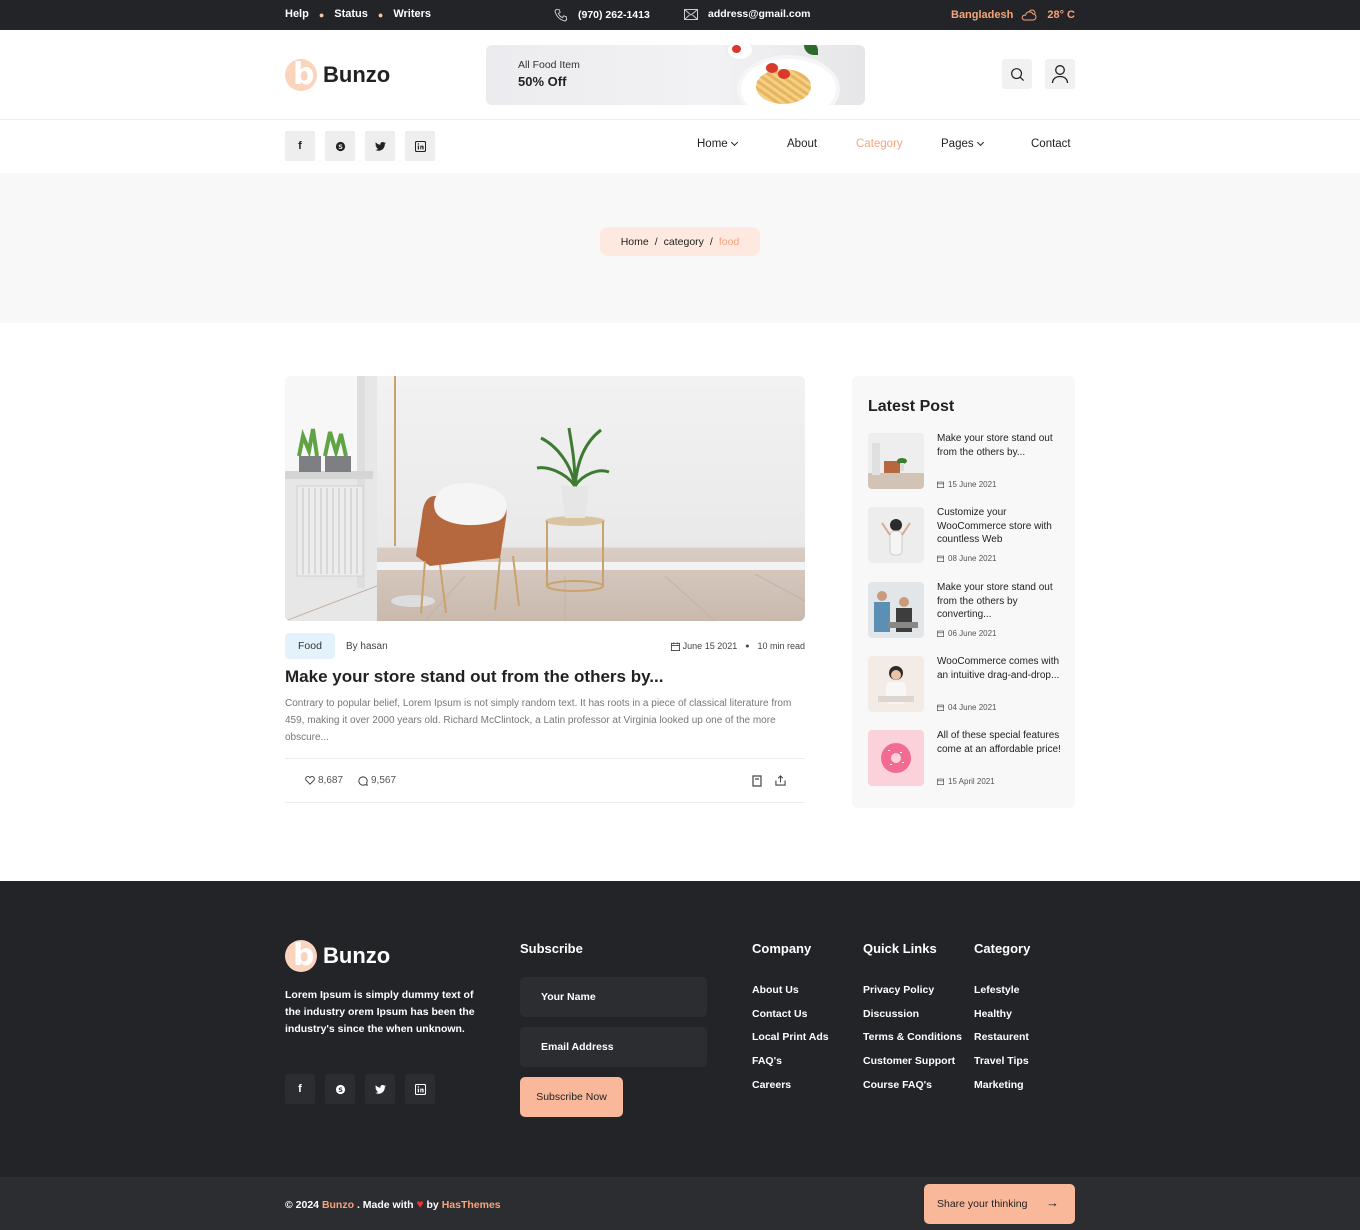  I want to click on footer-link: Discussion, so click(912, 1015).